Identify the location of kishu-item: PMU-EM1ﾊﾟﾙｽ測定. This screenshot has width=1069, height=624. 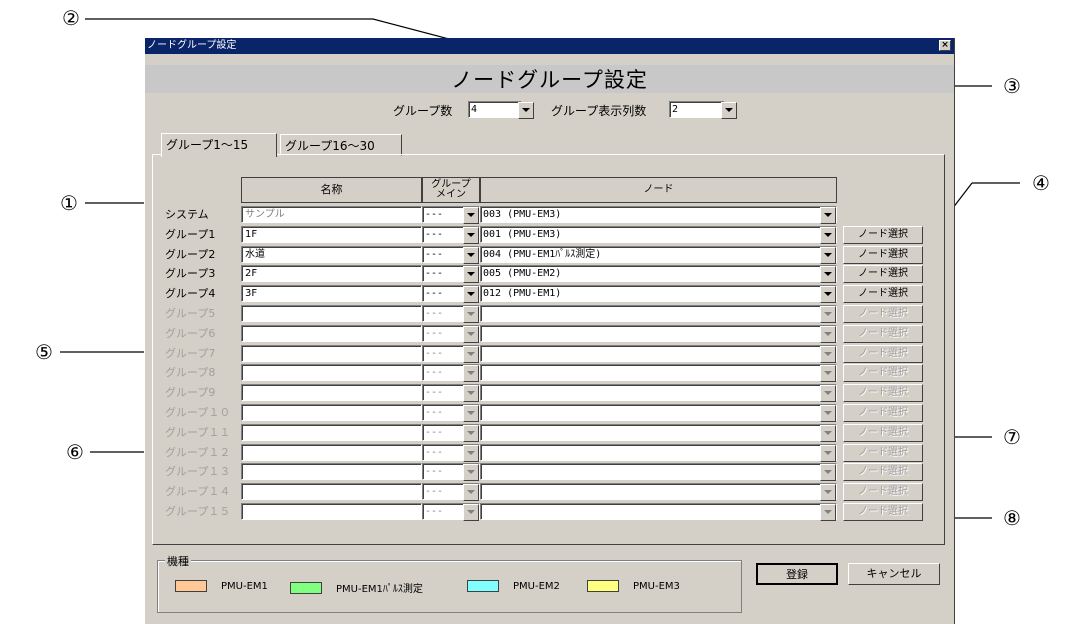
(356, 587).